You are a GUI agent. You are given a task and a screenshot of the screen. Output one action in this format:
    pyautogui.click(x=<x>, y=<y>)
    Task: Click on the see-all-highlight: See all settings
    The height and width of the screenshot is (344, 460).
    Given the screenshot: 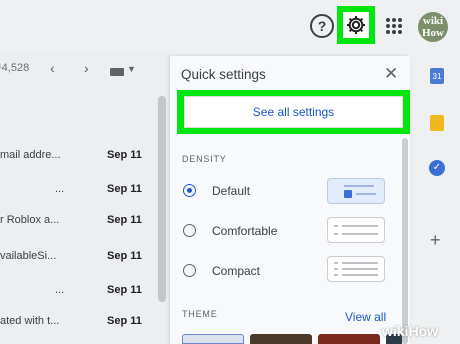 What is the action you would take?
    pyautogui.click(x=293, y=112)
    